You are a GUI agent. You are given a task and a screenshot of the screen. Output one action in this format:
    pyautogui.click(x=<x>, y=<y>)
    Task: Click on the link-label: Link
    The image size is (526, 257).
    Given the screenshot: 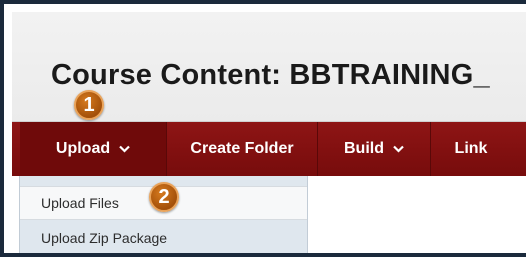 What is the action you would take?
    pyautogui.click(x=471, y=148)
    